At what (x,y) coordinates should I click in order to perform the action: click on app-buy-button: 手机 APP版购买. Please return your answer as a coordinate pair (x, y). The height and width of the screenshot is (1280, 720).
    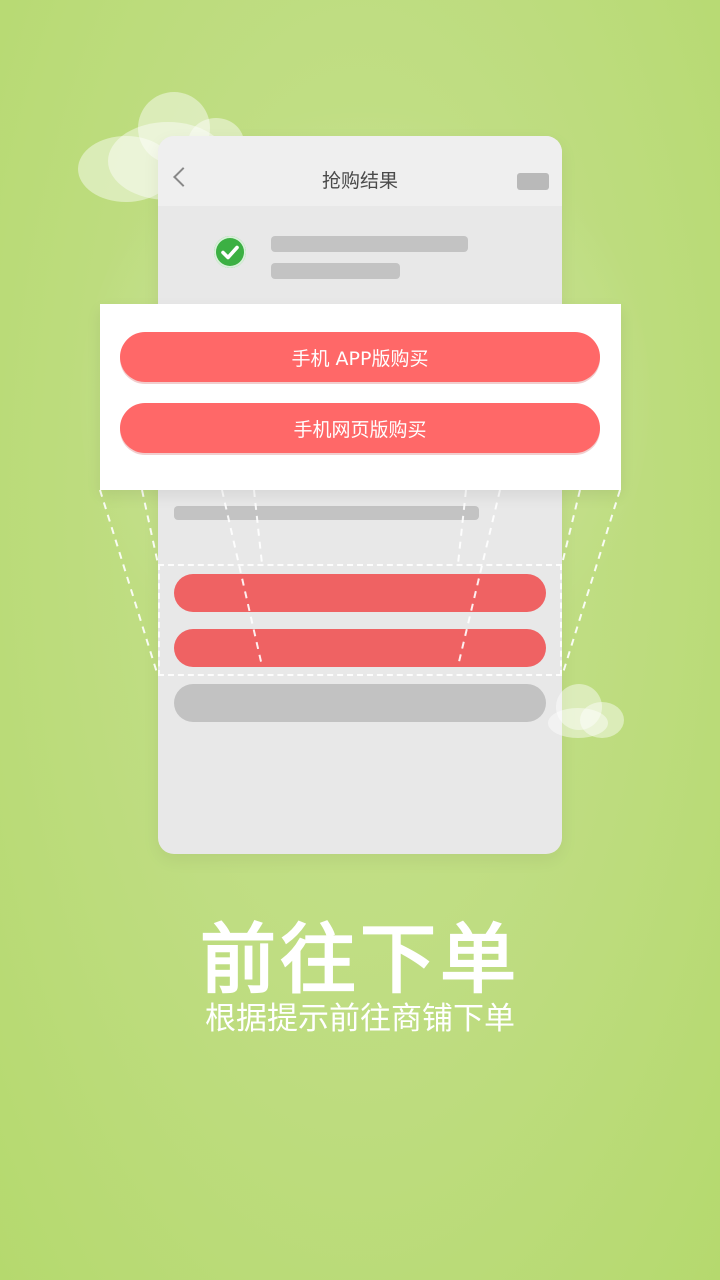
    Looking at the image, I should click on (360, 357).